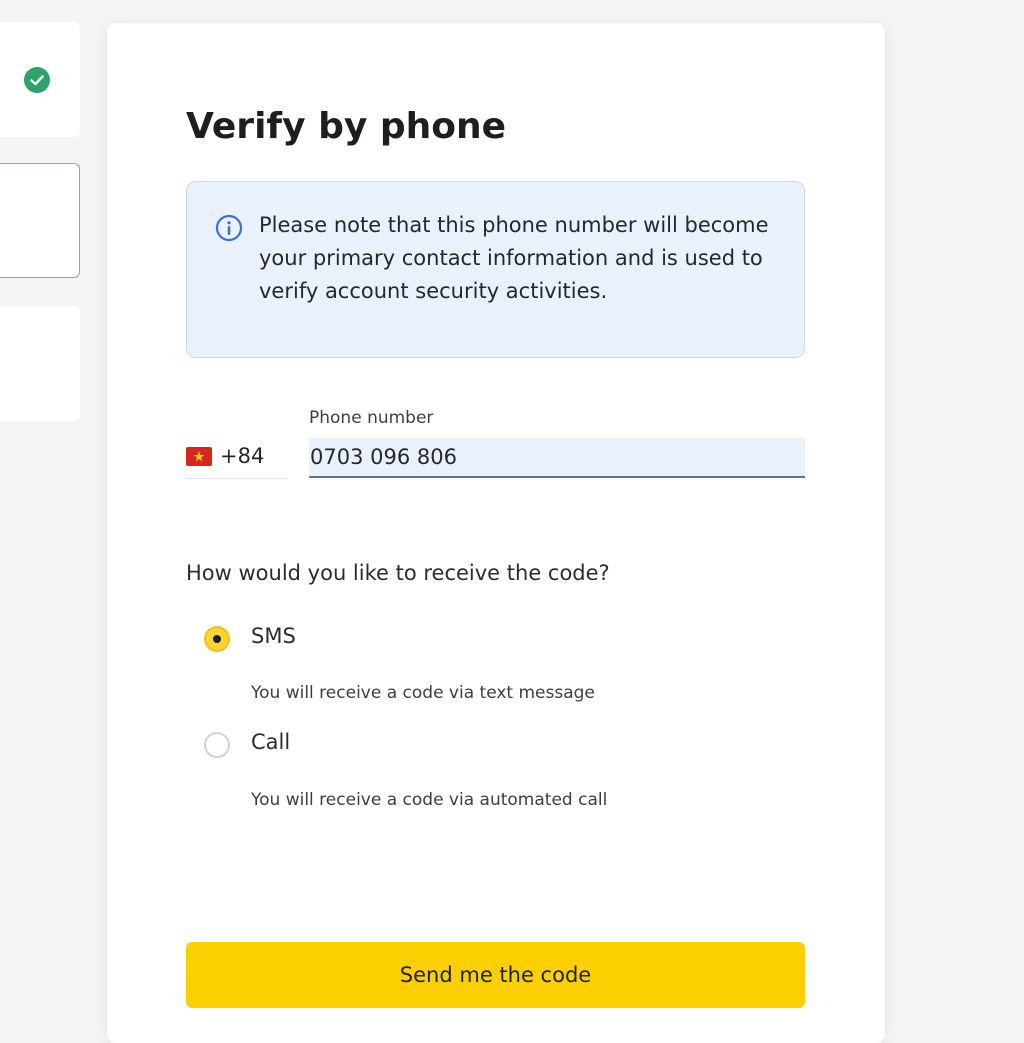  Describe the element at coordinates (199, 456) in the screenshot. I see `vietnam-flag-icon` at that location.